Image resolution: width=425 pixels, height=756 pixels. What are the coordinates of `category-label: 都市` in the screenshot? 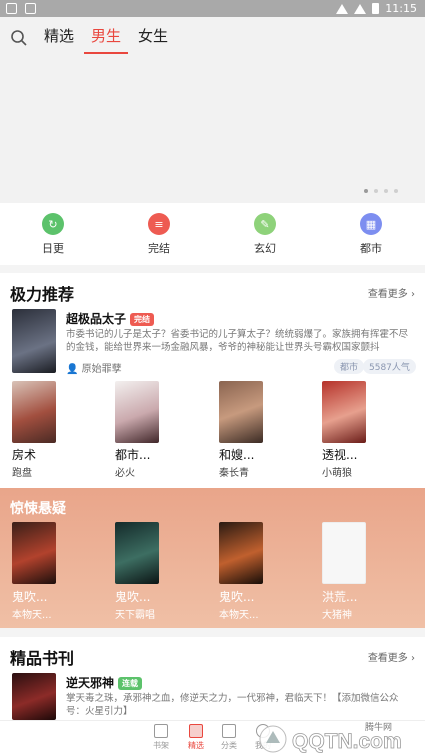 It's located at (371, 248).